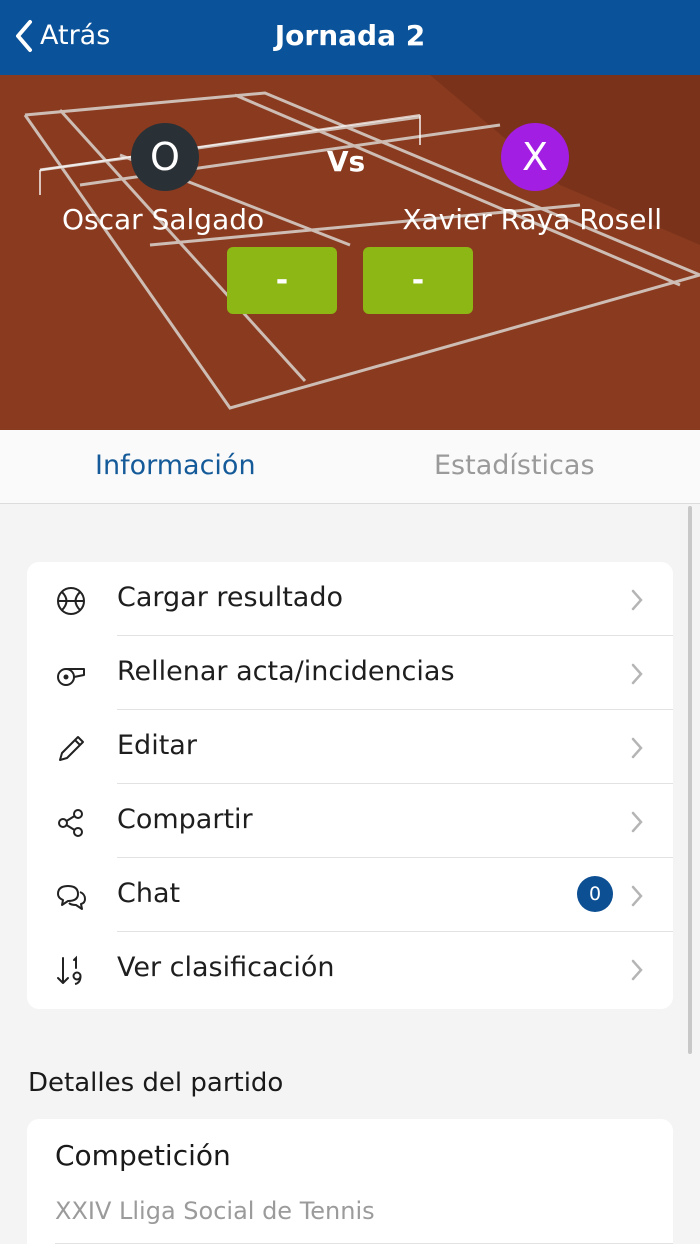  Describe the element at coordinates (230, 597) in the screenshot. I see `menu-item-label: Cargar resultado` at that location.